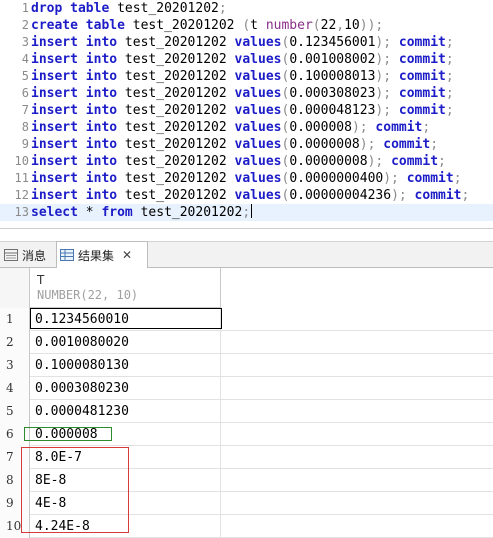  Describe the element at coordinates (246, 480) in the screenshot. I see `table-row: 8 8E-8` at that location.